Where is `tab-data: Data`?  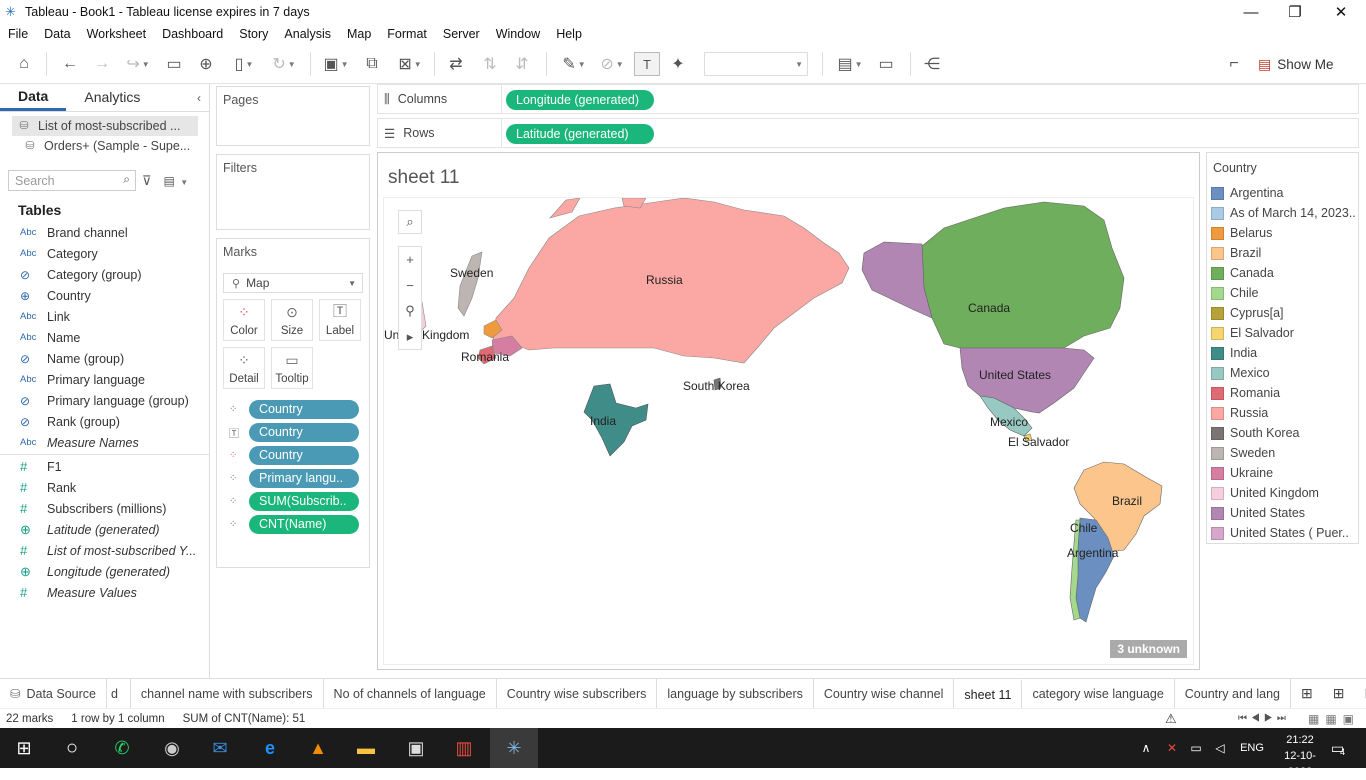 tab-data: Data is located at coordinates (33, 99).